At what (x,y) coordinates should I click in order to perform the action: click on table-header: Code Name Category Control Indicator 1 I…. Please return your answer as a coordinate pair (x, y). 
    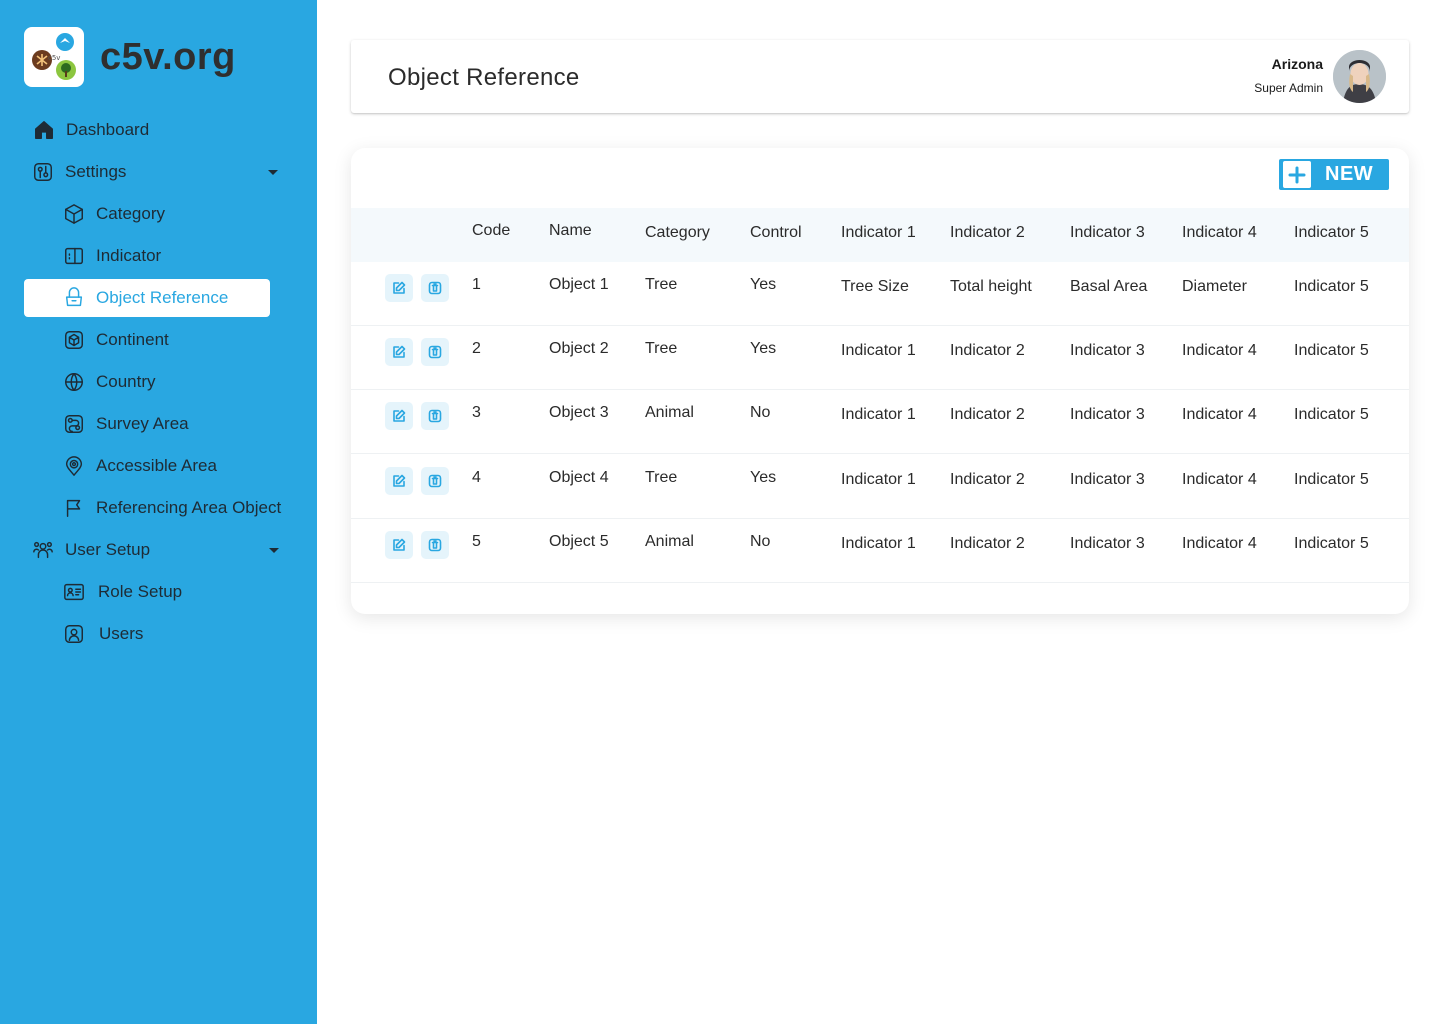
    Looking at the image, I should click on (880, 235).